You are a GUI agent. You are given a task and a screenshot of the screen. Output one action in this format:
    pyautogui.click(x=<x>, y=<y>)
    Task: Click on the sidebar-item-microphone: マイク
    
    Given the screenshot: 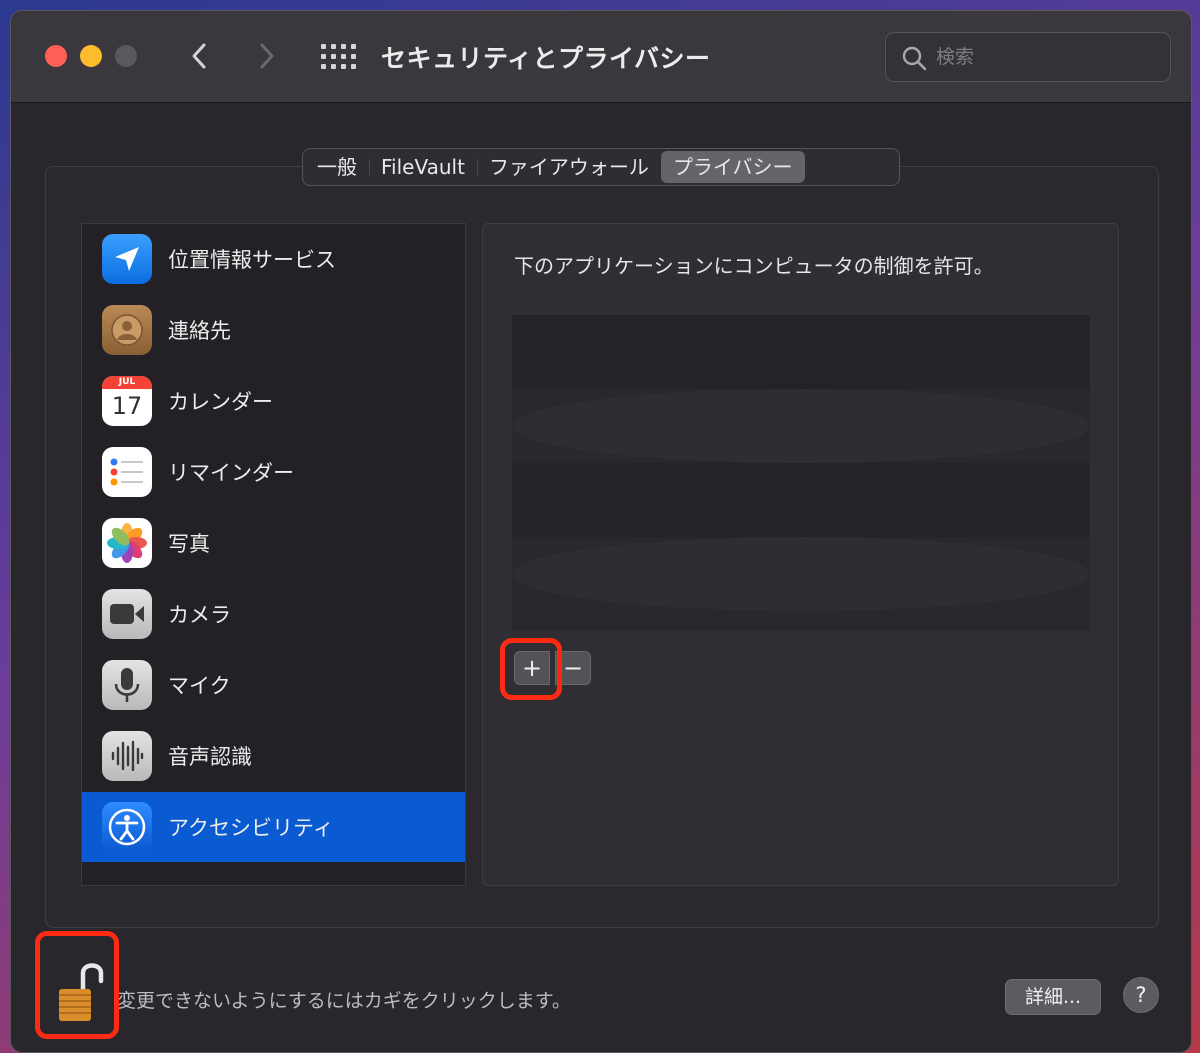 What is the action you would take?
    pyautogui.click(x=273, y=685)
    